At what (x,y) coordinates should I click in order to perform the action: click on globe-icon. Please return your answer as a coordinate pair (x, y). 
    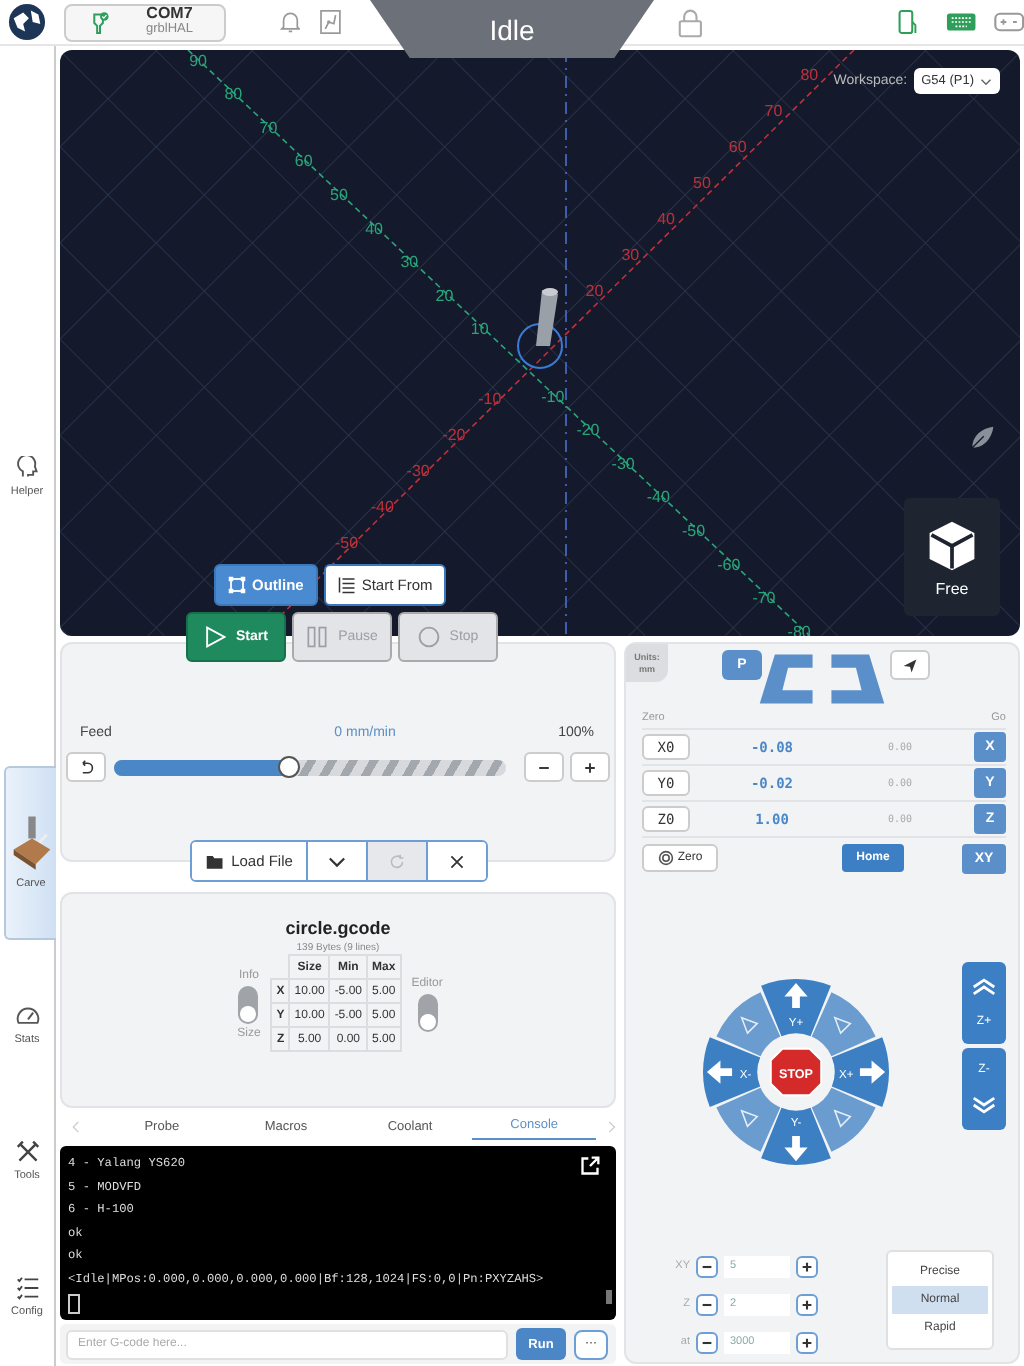
    Looking at the image, I should click on (27, 22).